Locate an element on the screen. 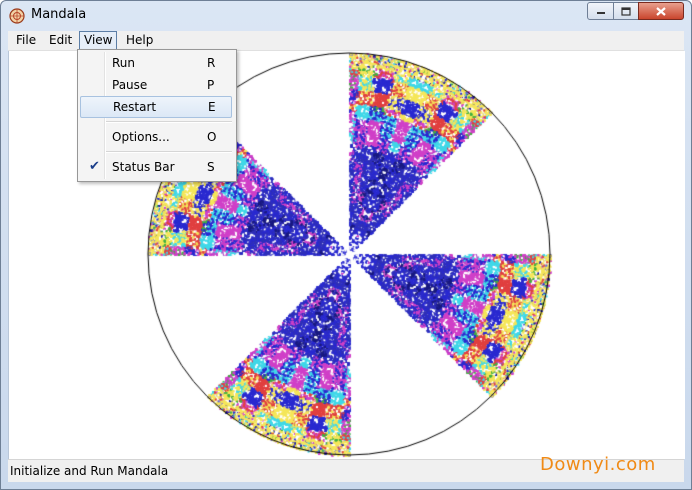 This screenshot has height=490, width=692. menu-item-shortcut: S is located at coordinates (211, 167).